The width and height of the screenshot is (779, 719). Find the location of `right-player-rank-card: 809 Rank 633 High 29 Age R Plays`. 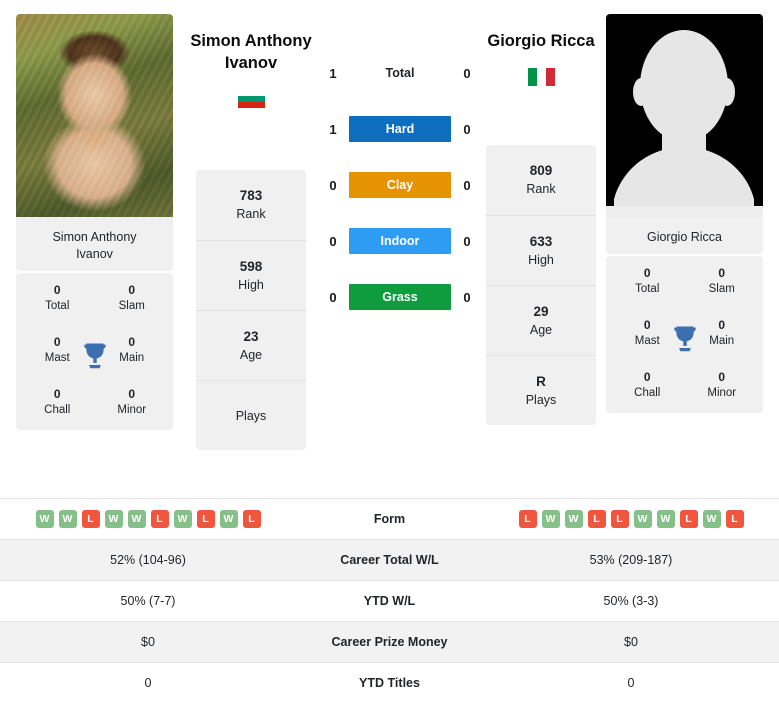

right-player-rank-card: 809 Rank 633 High 29 Age R Plays is located at coordinates (541, 285).